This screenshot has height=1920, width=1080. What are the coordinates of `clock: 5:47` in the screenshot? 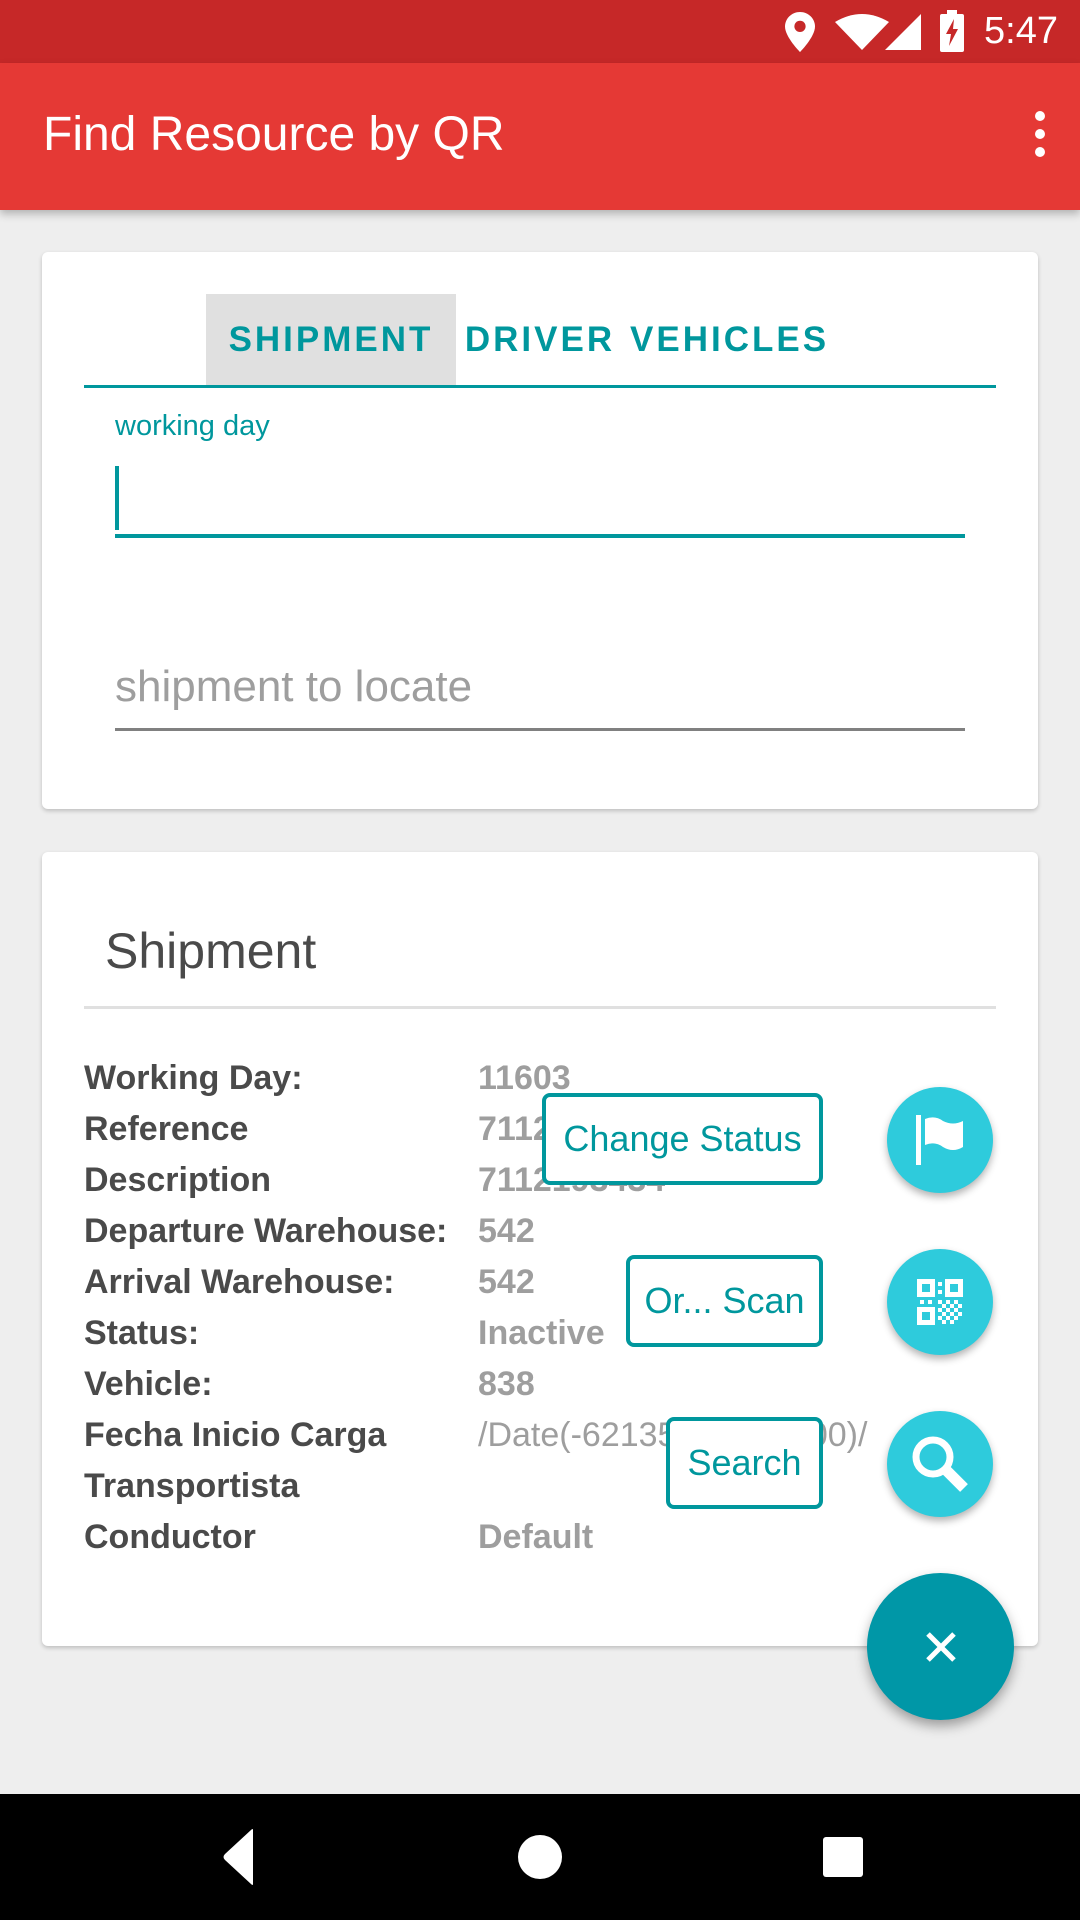 It's located at (1021, 31).